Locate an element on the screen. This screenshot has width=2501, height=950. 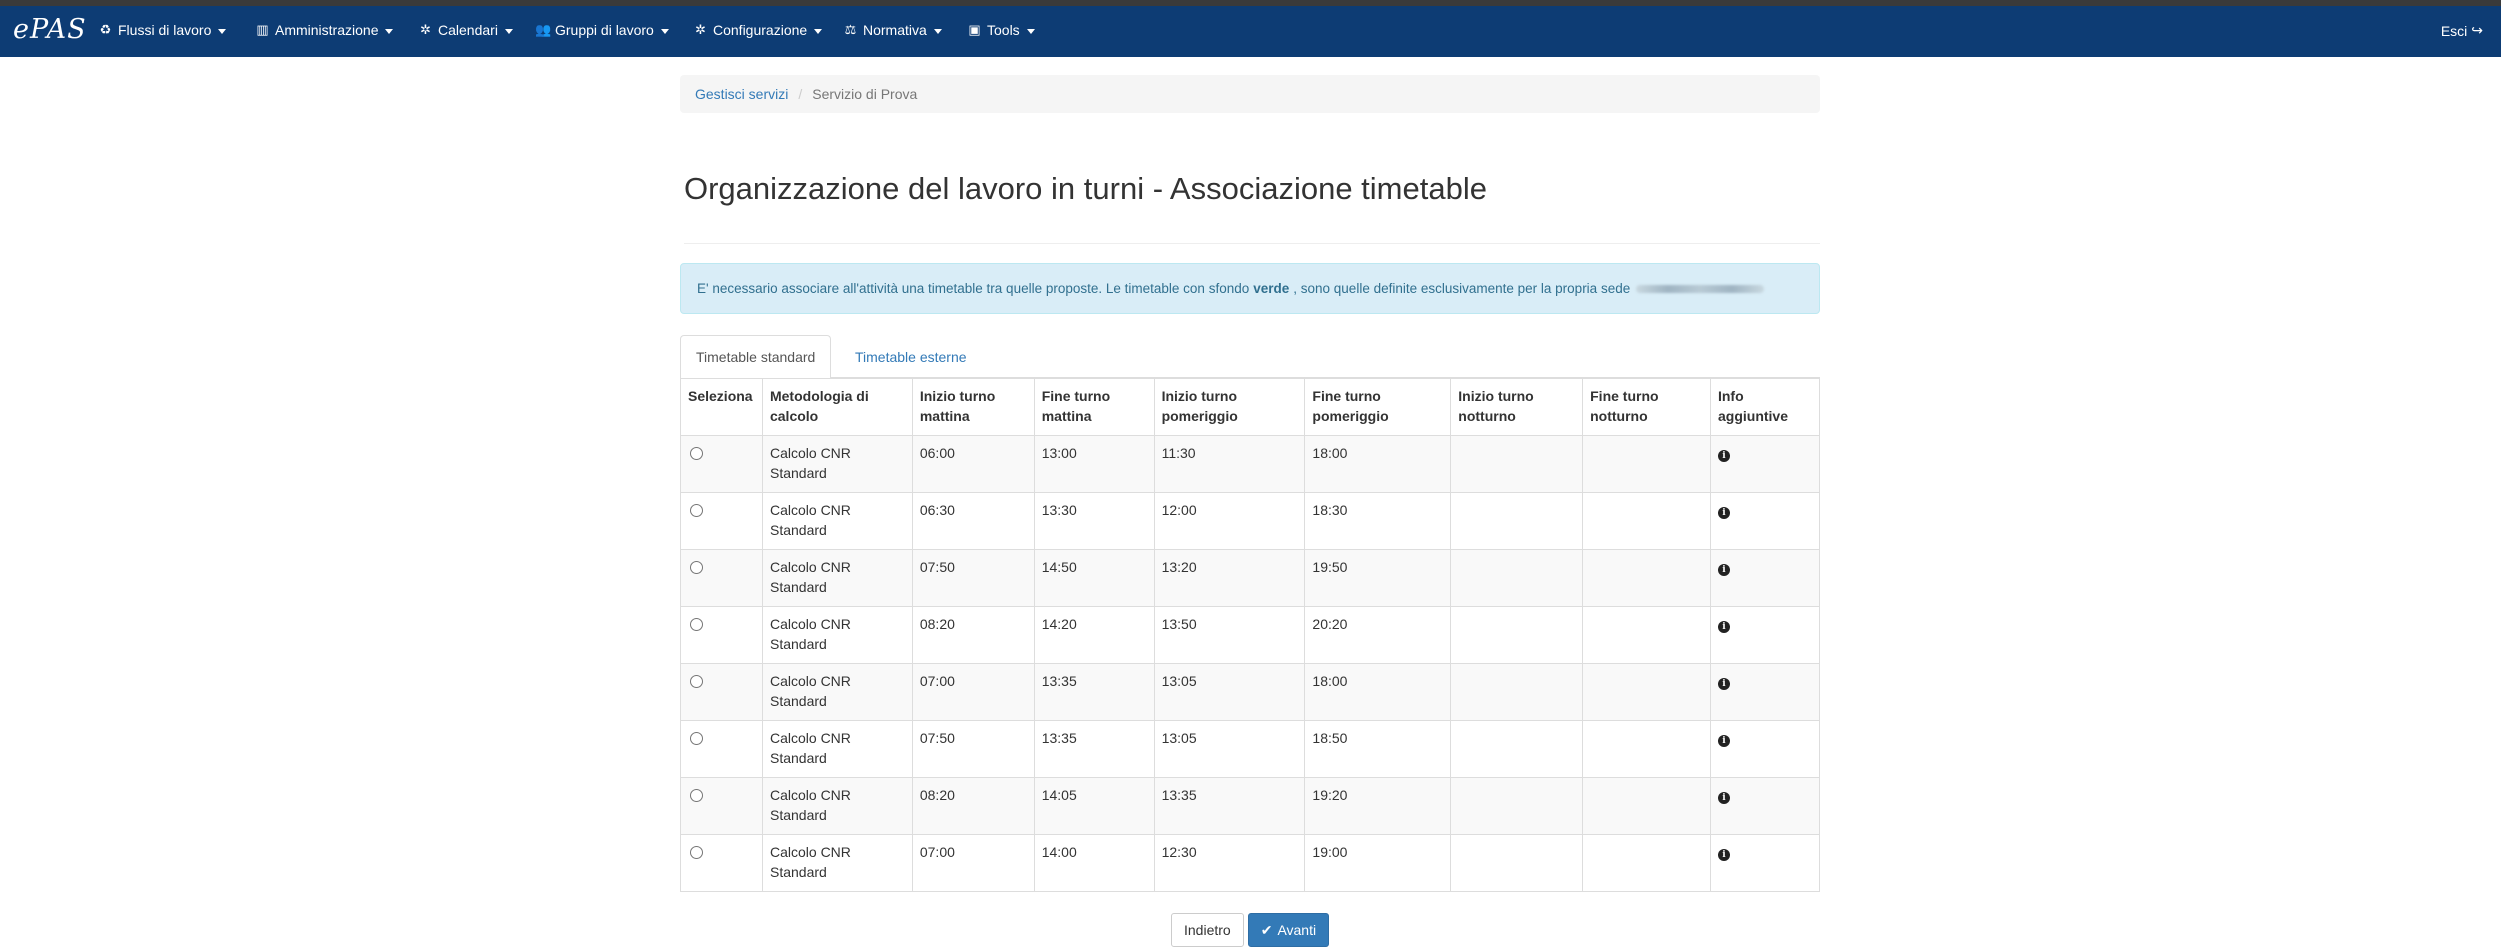
bar-chart-icon: ▥ is located at coordinates (262, 29).